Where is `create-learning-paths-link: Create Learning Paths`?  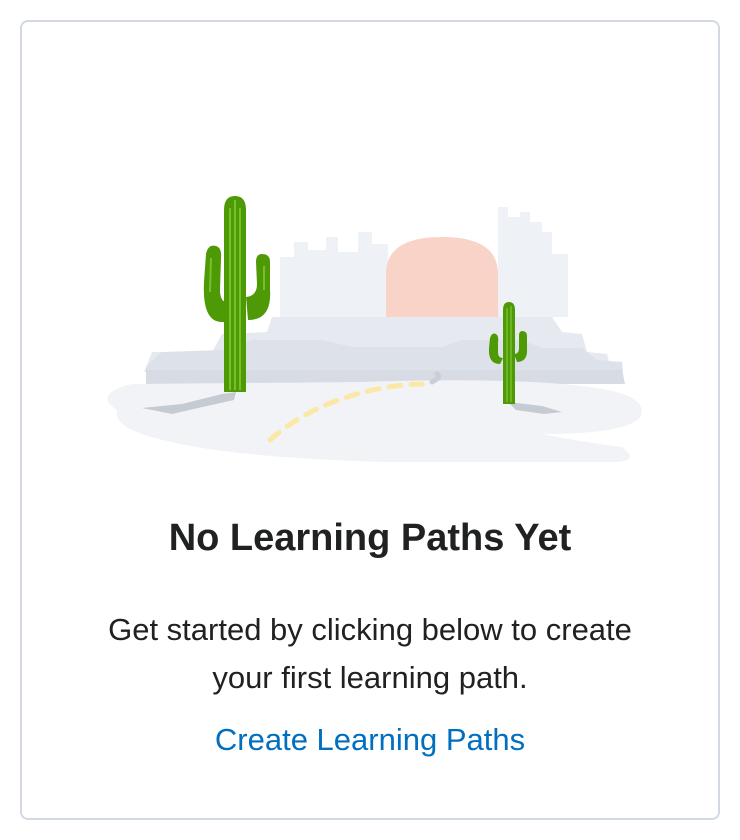
create-learning-paths-link: Create Learning Paths is located at coordinates (370, 739).